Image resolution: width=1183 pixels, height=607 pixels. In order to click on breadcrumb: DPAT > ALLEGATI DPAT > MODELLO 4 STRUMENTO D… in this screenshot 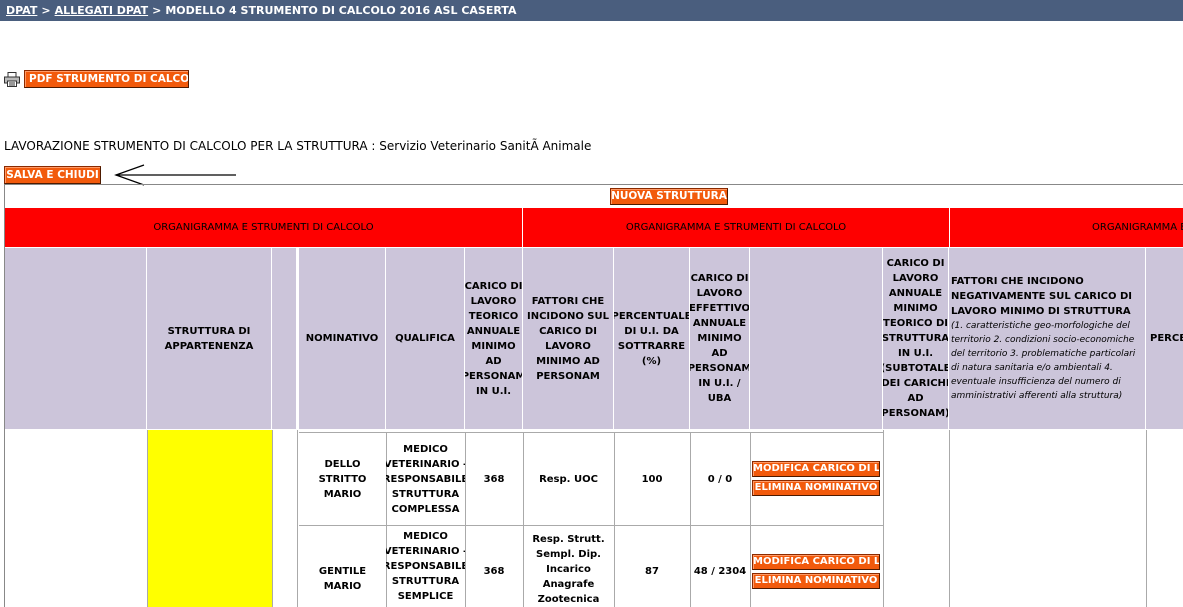, I will do `click(591, 10)`.